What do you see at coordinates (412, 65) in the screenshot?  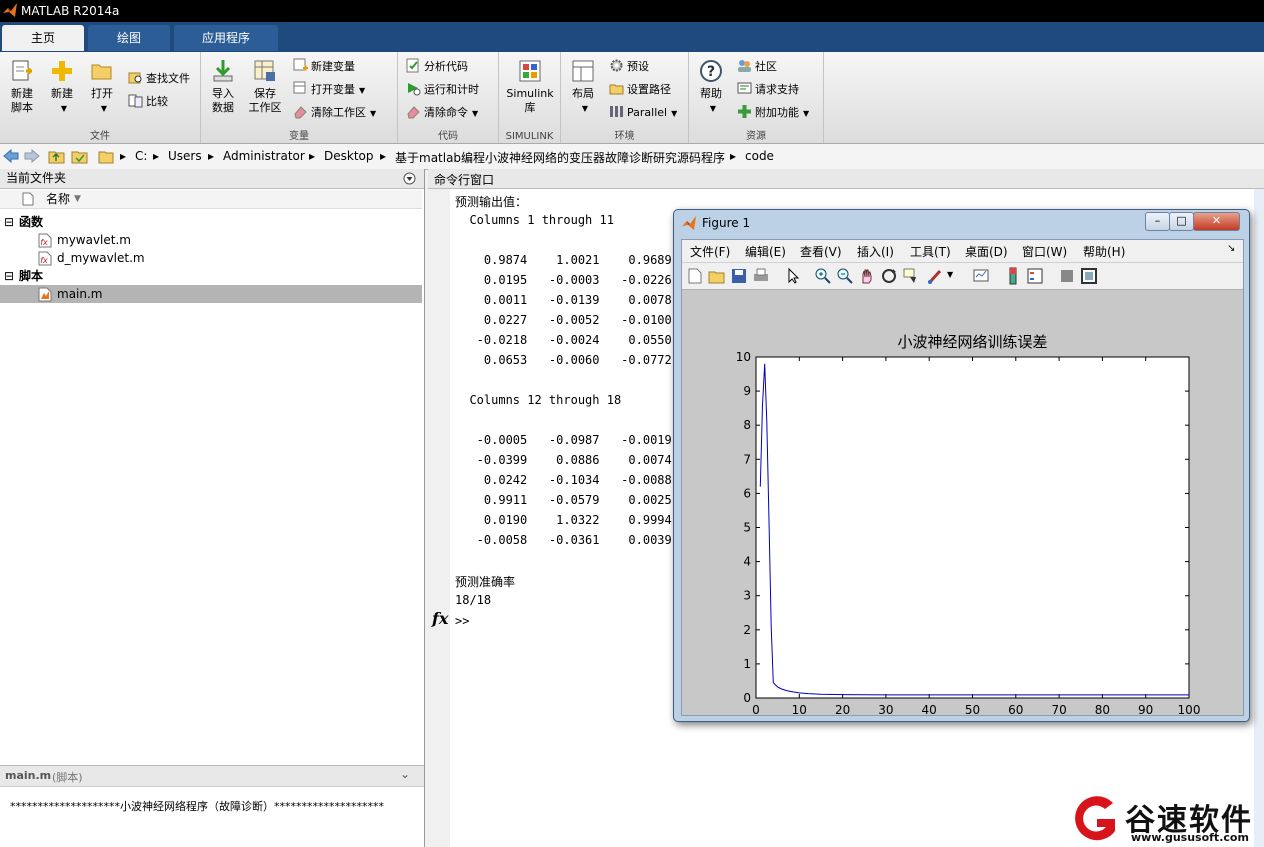 I see `analyze-code-icon` at bounding box center [412, 65].